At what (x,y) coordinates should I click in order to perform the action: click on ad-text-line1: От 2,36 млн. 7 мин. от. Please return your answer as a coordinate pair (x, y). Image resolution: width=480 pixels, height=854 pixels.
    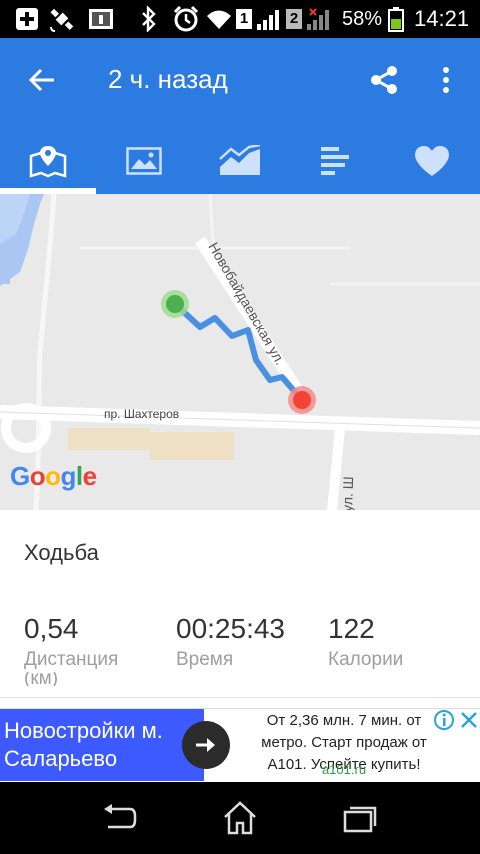
    Looking at the image, I should click on (344, 720).